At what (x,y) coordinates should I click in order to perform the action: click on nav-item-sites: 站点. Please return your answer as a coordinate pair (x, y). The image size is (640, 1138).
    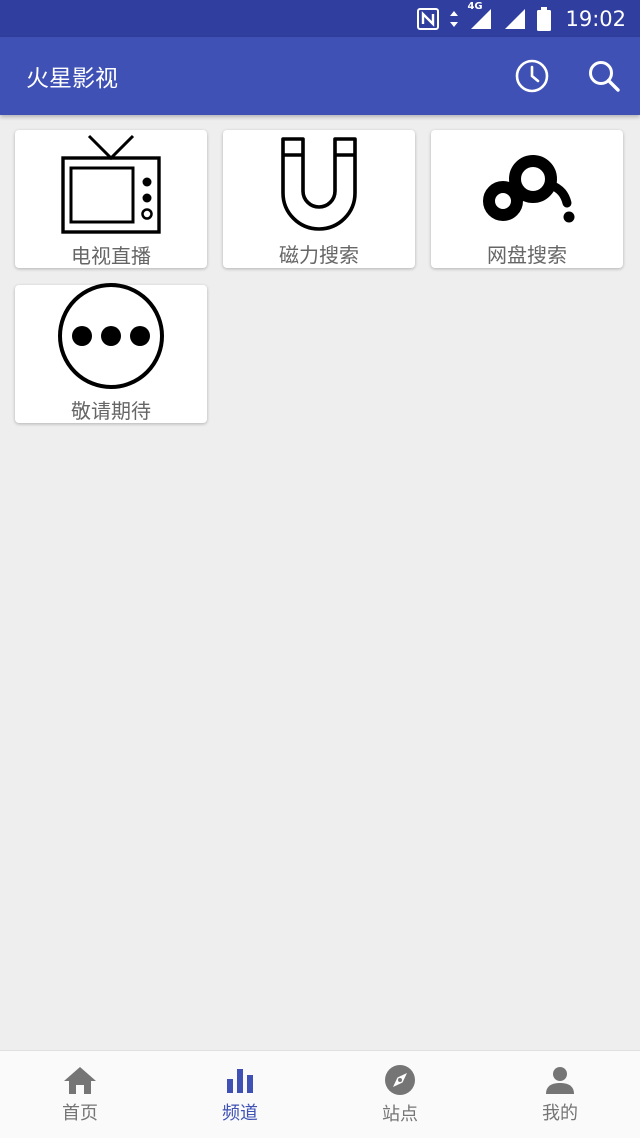
    Looking at the image, I should click on (400, 1094).